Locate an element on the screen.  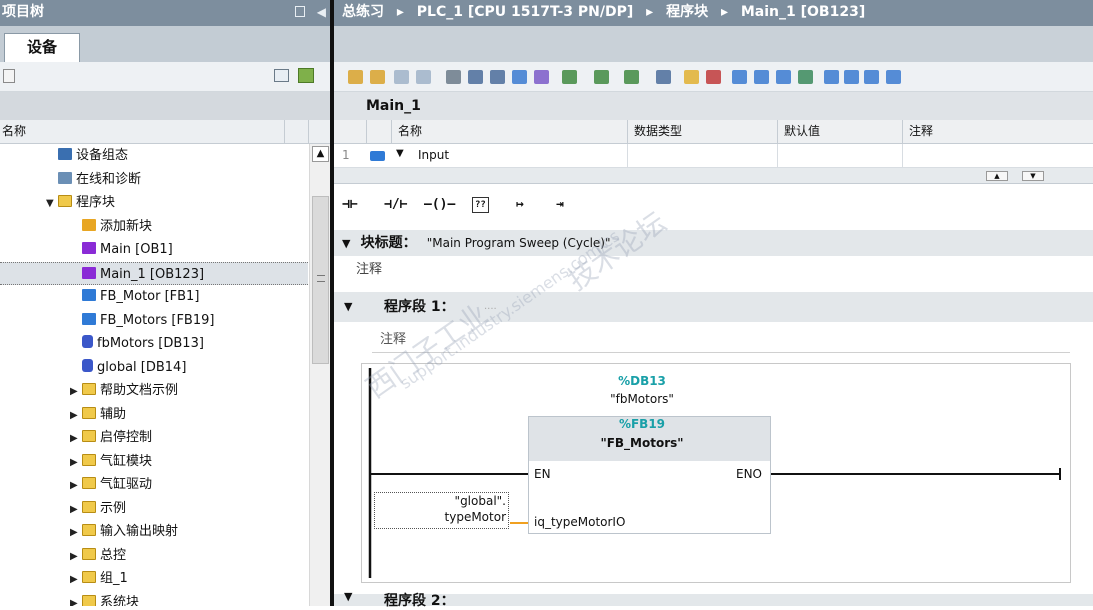
panel-layout-icon is located at coordinates (299, 11).